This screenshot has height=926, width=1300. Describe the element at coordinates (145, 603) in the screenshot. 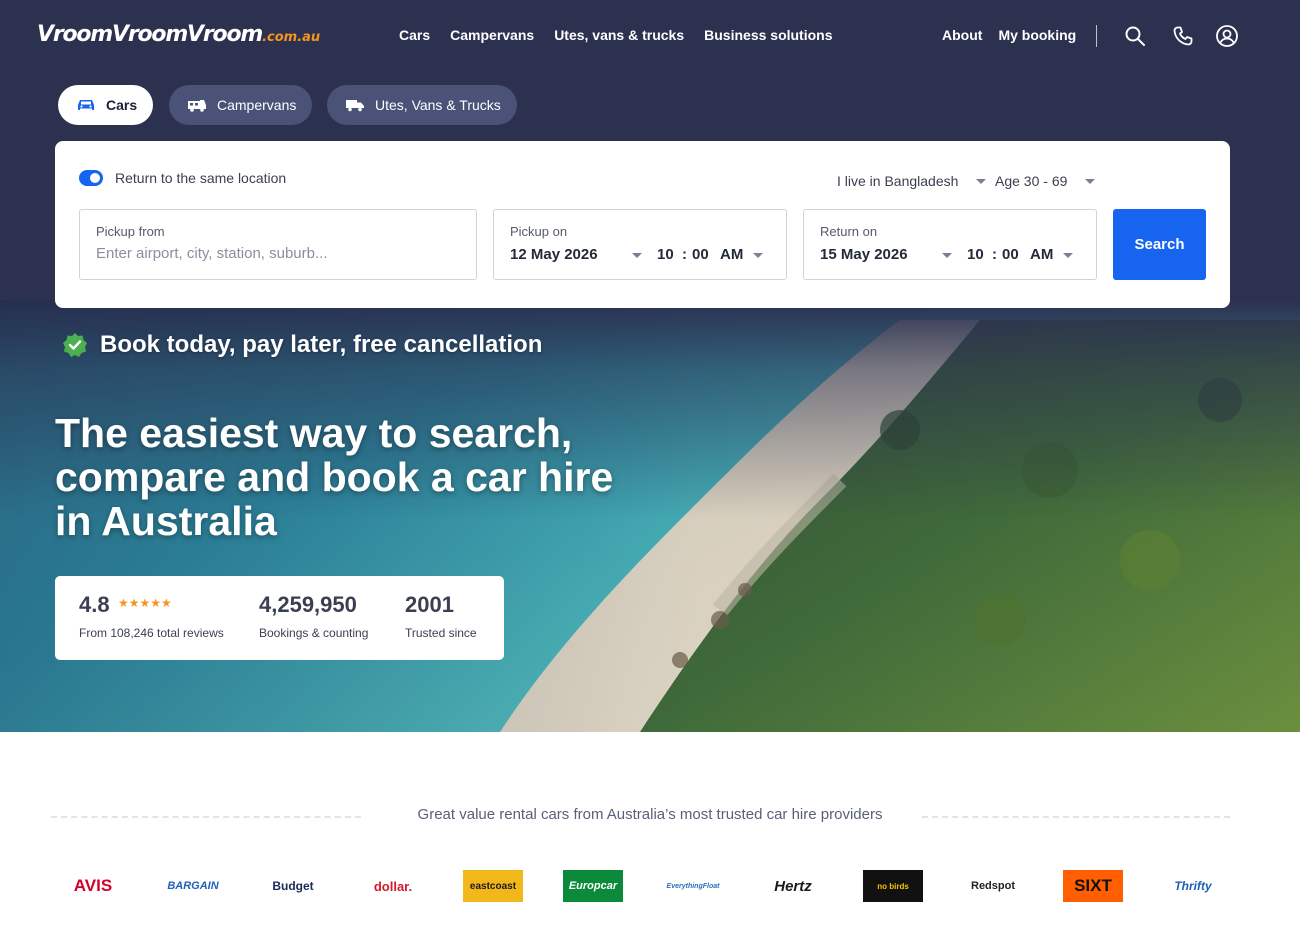

I see `rating-stars: ★★★★★` at that location.